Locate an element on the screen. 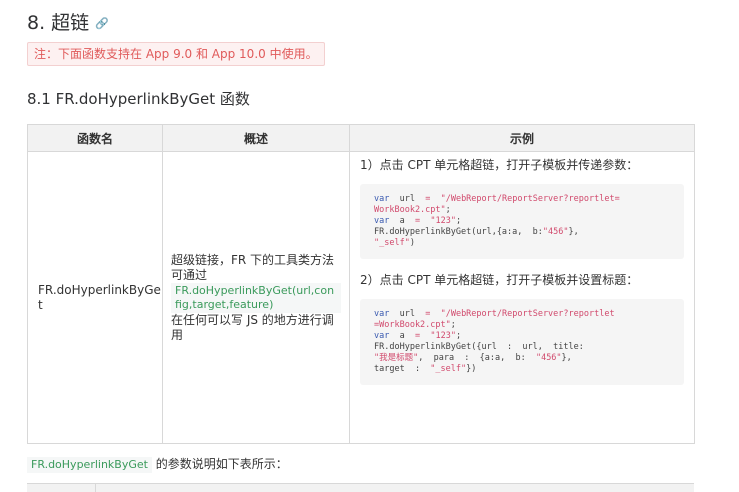 This screenshot has height=492, width=739. function-name: FR.doHyperlinkByGet is located at coordinates (99, 297).